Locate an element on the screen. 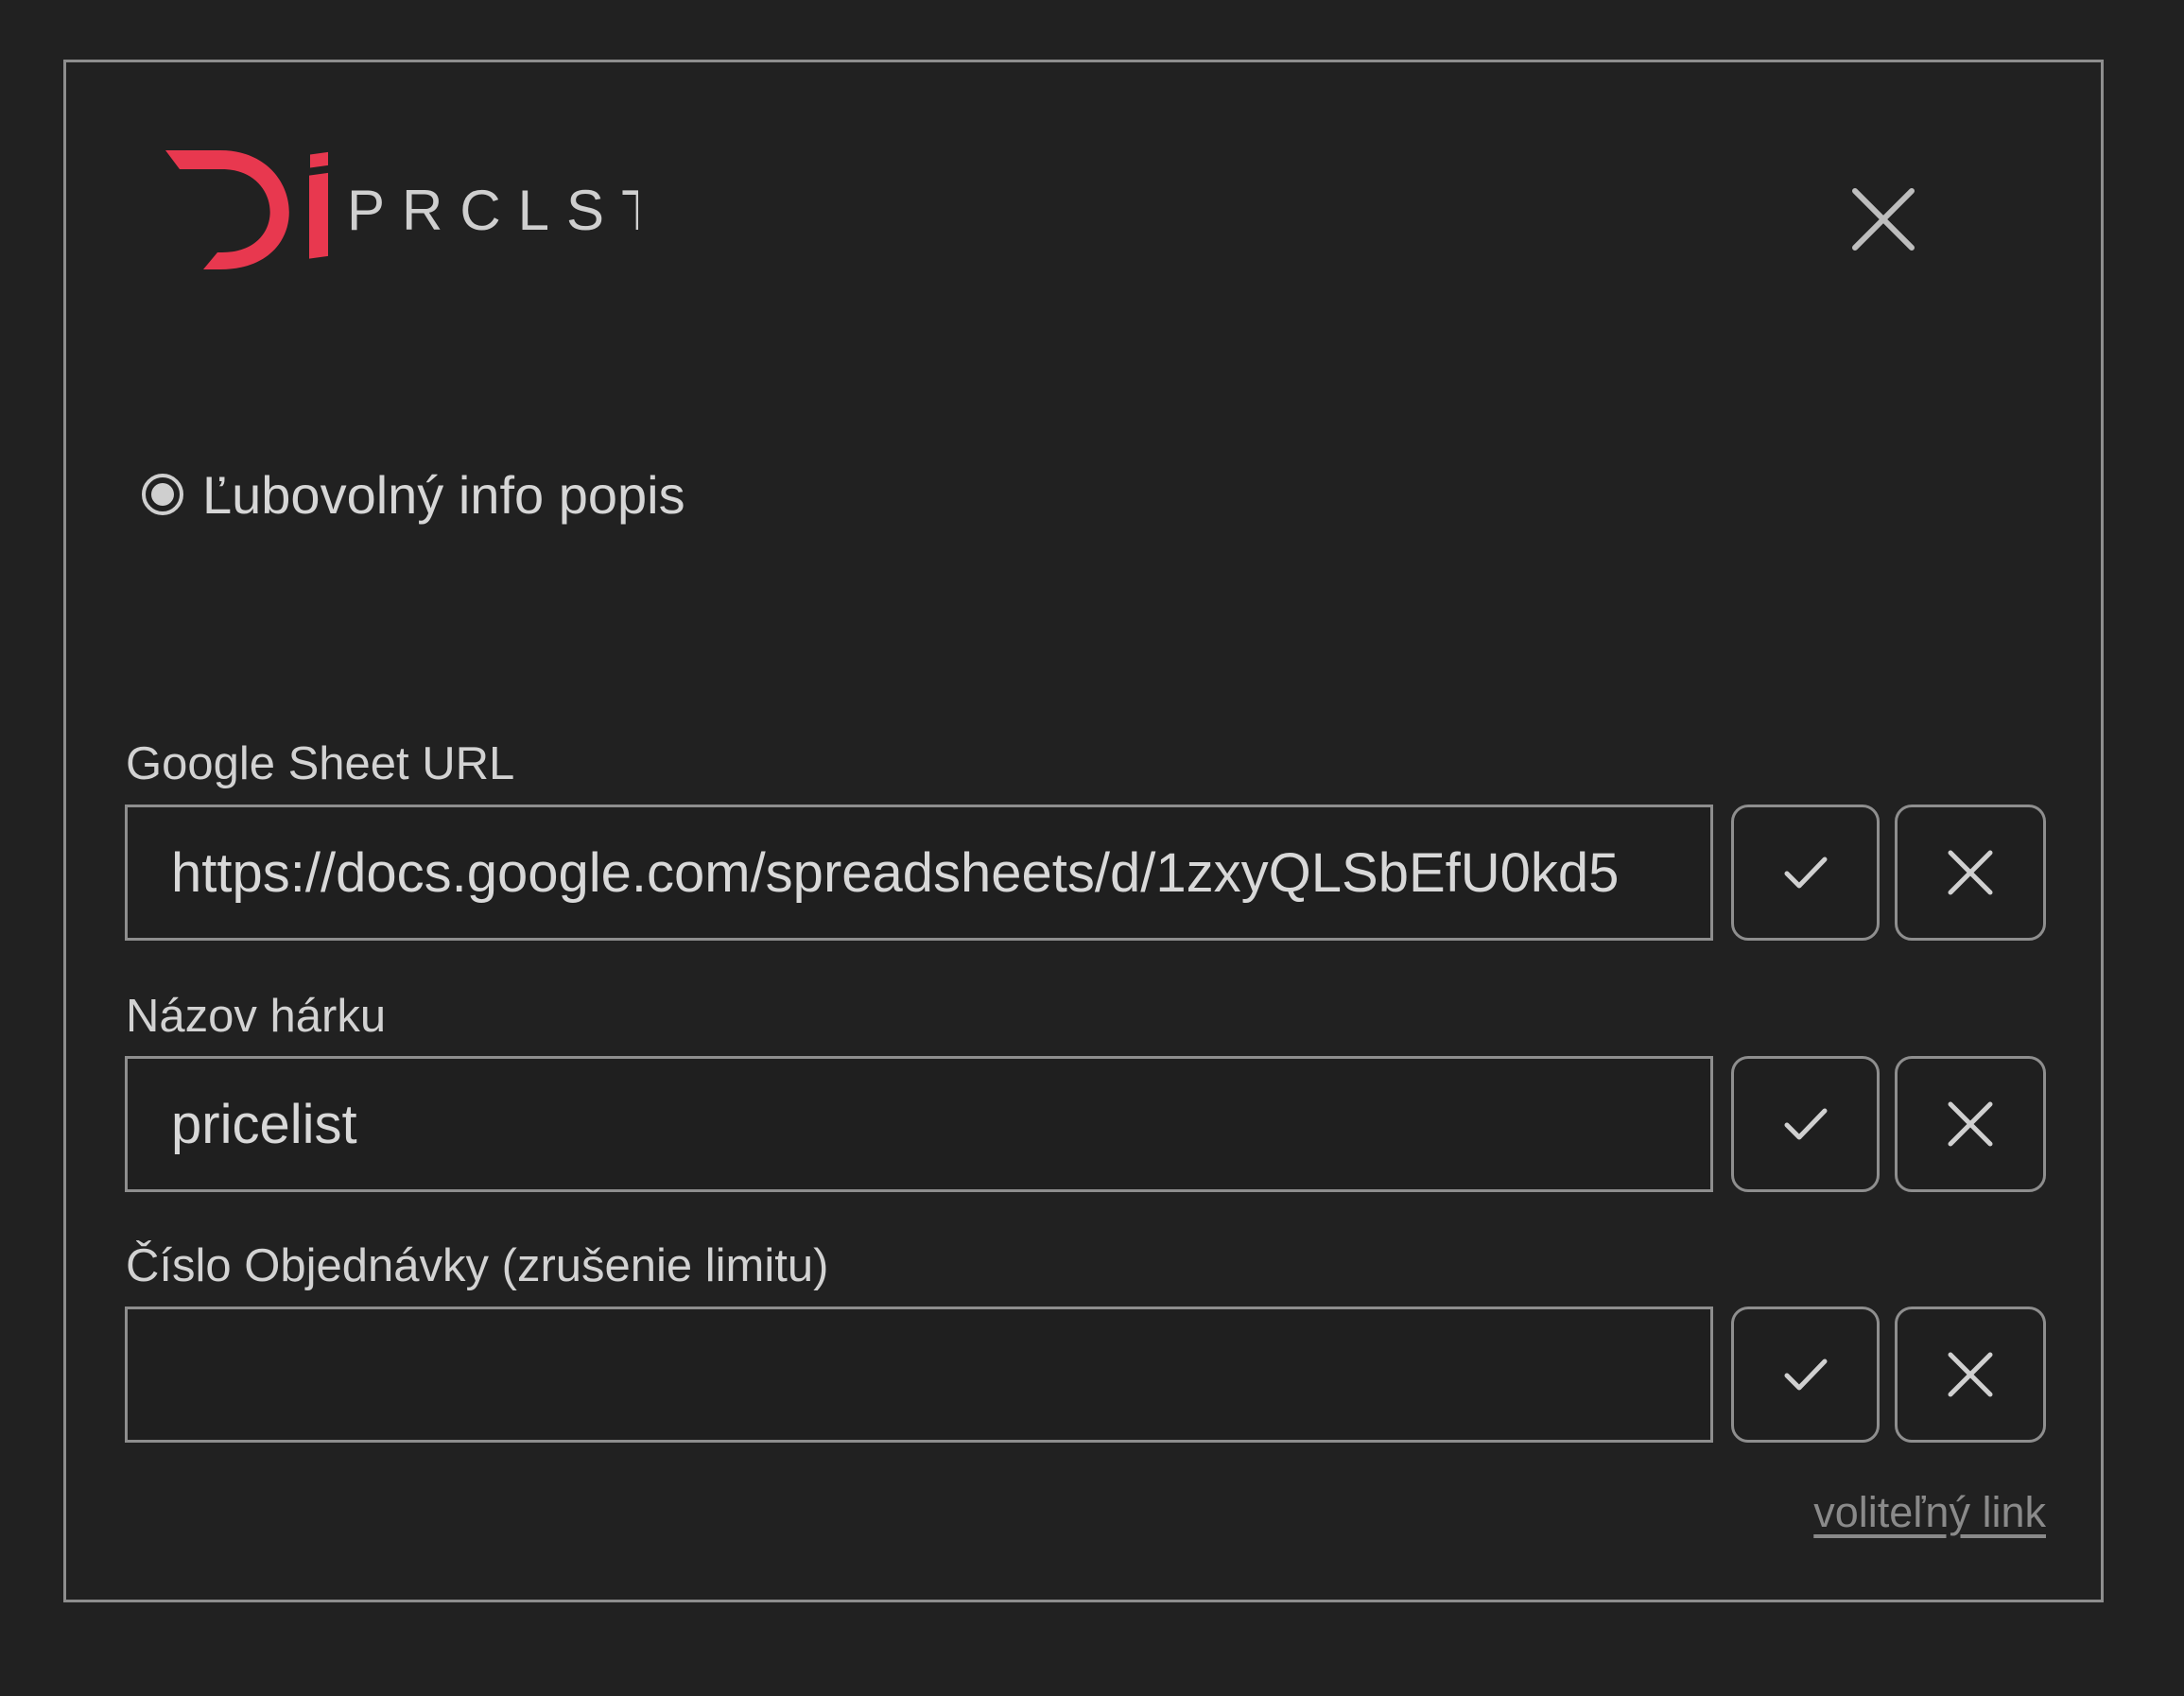 The width and height of the screenshot is (2184, 1696). google-sheet-url-clear-button is located at coordinates (1970, 873).